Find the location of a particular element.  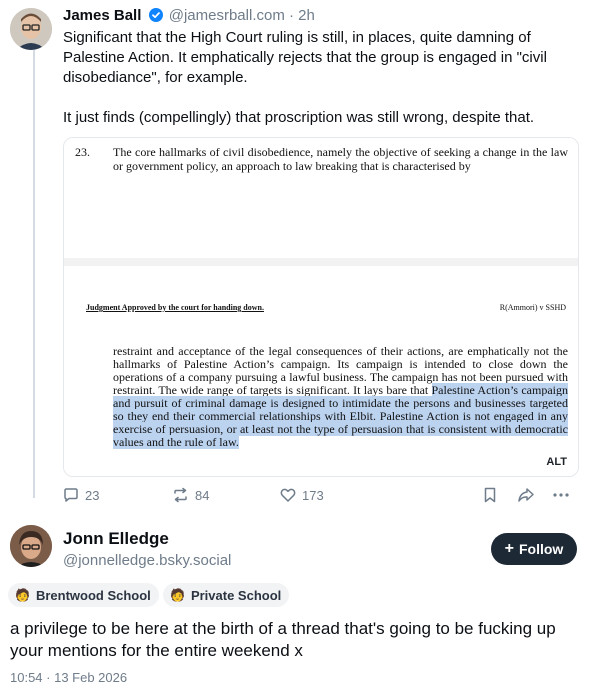

bookmark-button is located at coordinates (493, 495).